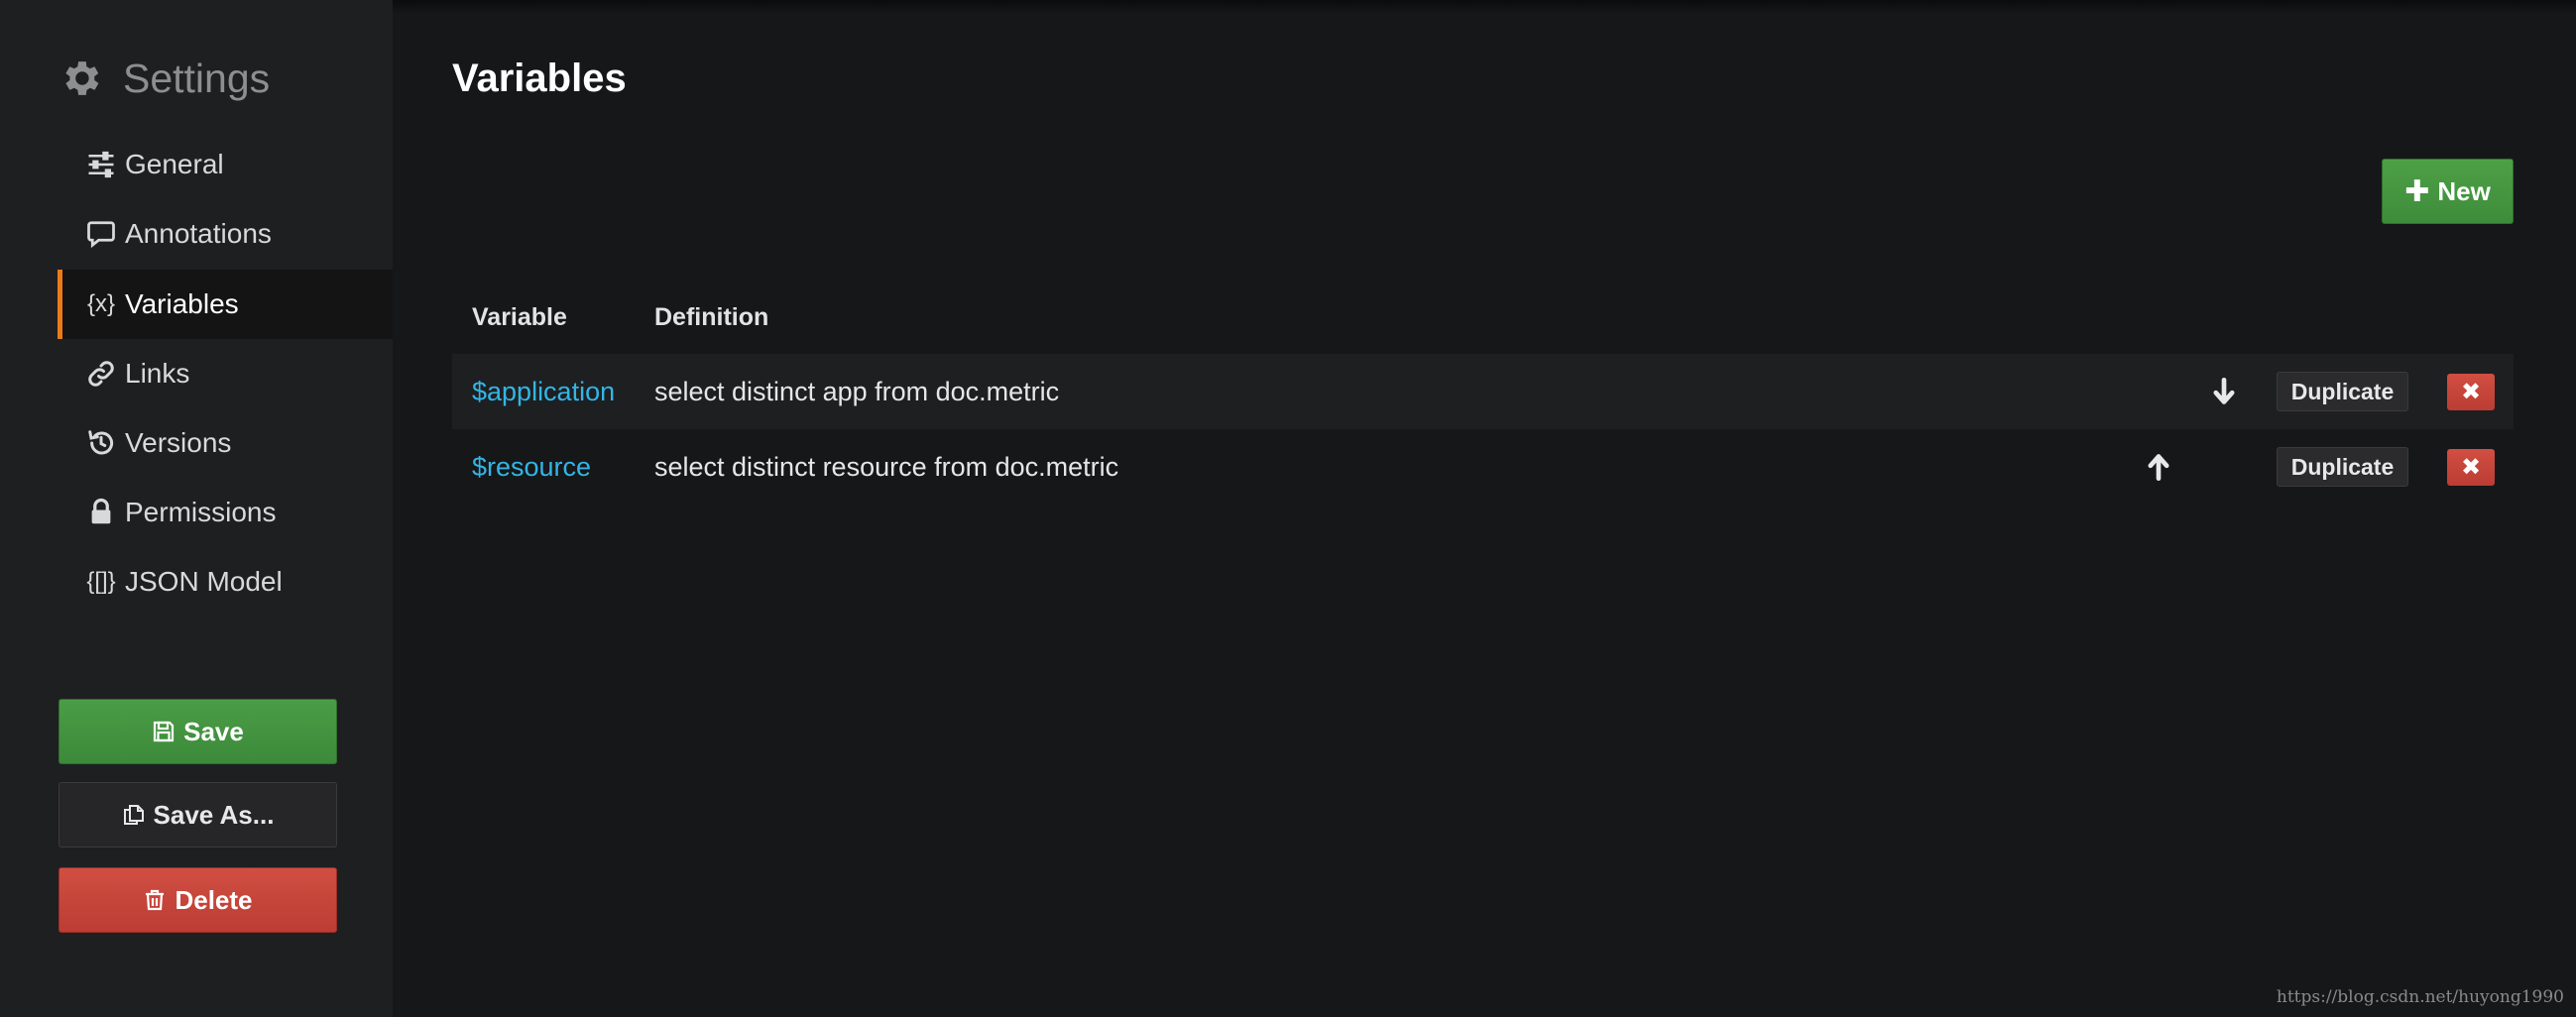 The width and height of the screenshot is (2576, 1017). I want to click on trash-icon, so click(155, 900).